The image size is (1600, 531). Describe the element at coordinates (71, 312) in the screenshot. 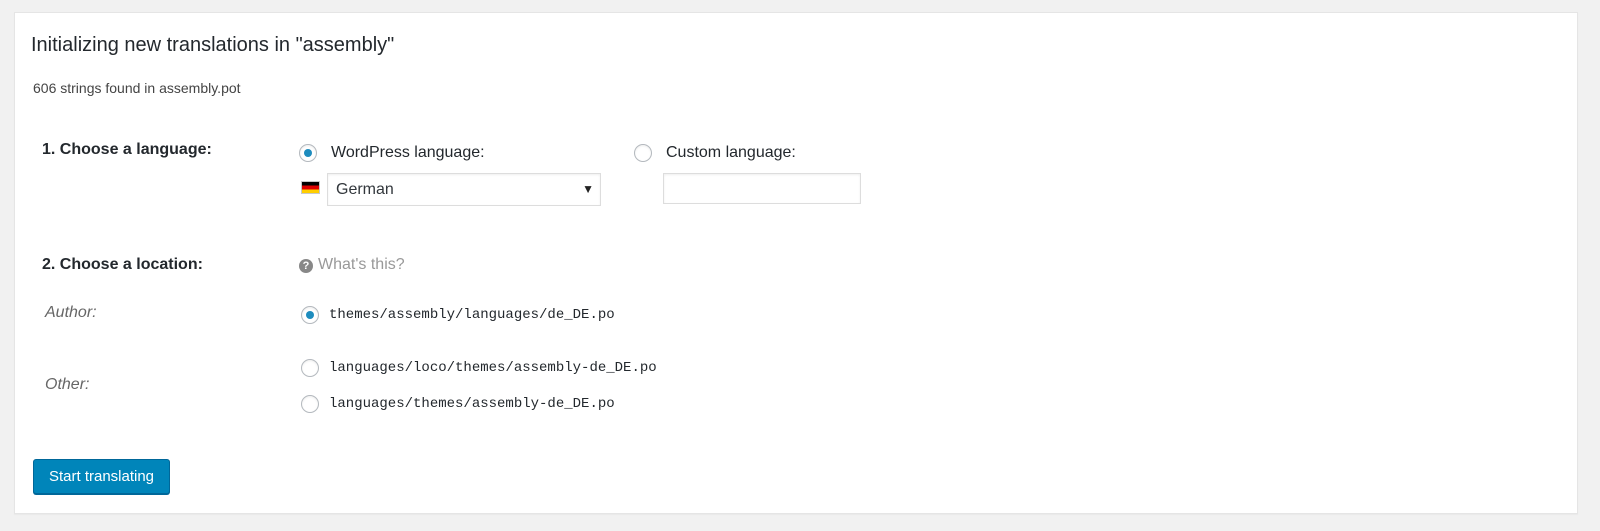

I see `author-label: Author:` at that location.